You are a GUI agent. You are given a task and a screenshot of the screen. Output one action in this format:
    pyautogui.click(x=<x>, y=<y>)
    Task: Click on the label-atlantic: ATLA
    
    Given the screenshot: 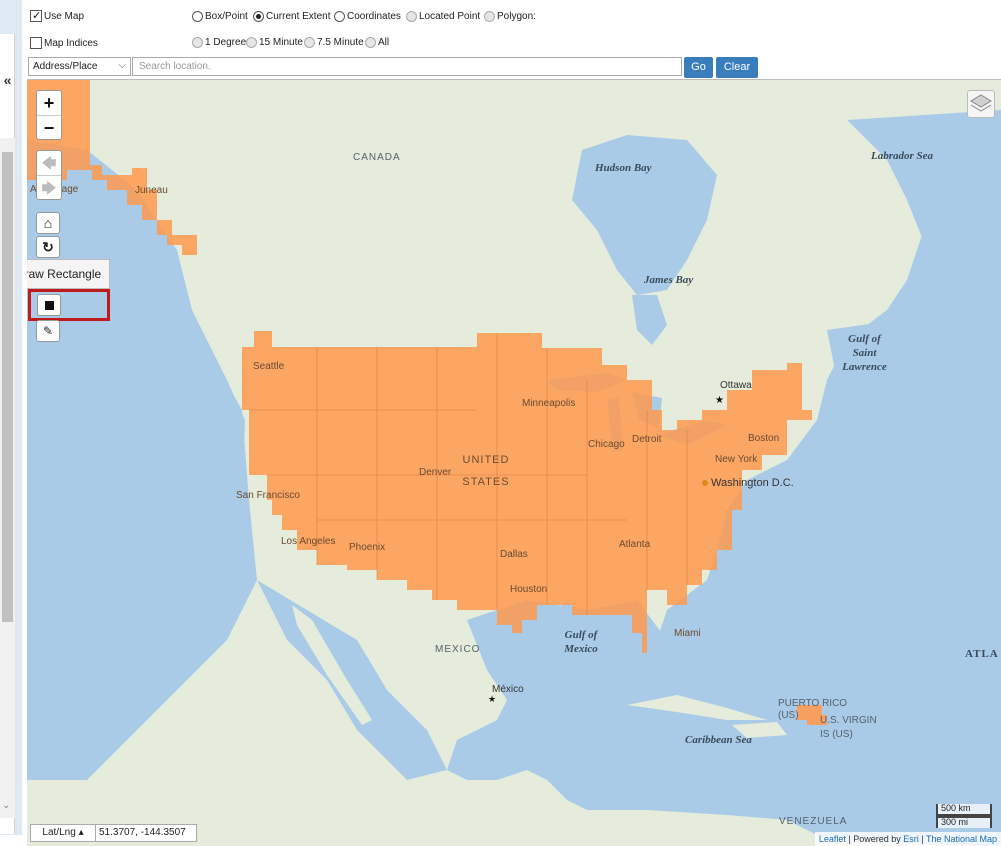 What is the action you would take?
    pyautogui.click(x=982, y=654)
    